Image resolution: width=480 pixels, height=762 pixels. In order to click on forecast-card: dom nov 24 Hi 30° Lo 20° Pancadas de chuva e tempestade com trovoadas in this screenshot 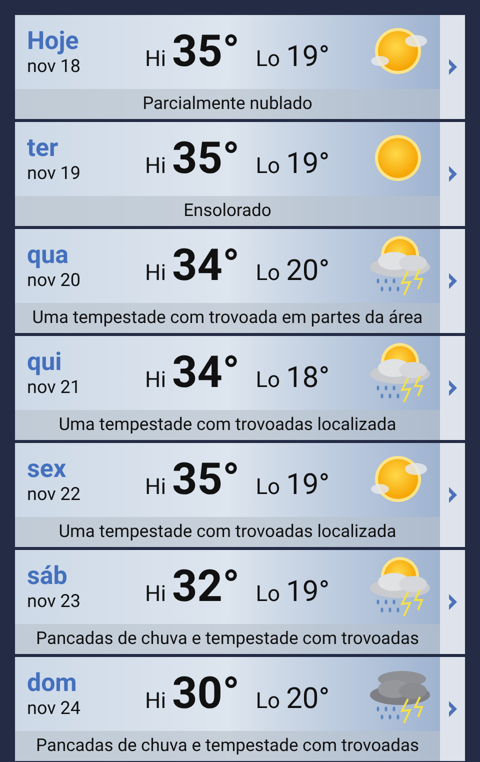, I will do `click(227, 709)`.